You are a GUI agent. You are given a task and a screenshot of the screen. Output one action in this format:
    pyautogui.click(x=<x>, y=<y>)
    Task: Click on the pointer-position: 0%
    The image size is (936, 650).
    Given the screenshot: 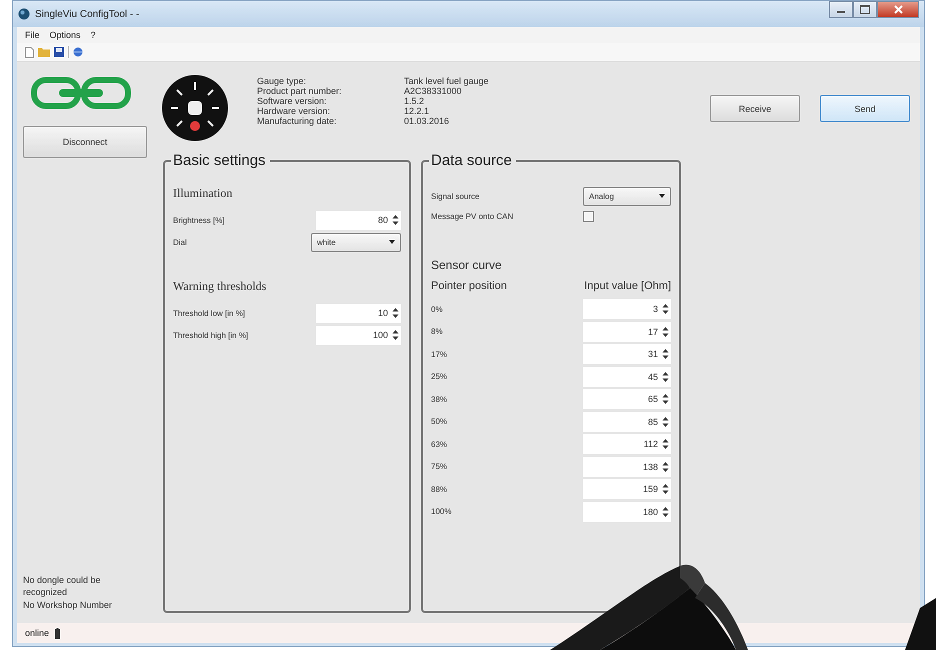 What is the action you would take?
    pyautogui.click(x=437, y=309)
    